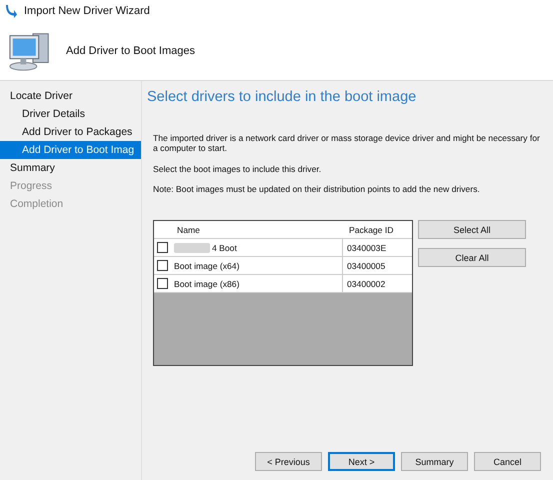 The width and height of the screenshot is (553, 480). I want to click on step-item: Driver Details, so click(53, 114).